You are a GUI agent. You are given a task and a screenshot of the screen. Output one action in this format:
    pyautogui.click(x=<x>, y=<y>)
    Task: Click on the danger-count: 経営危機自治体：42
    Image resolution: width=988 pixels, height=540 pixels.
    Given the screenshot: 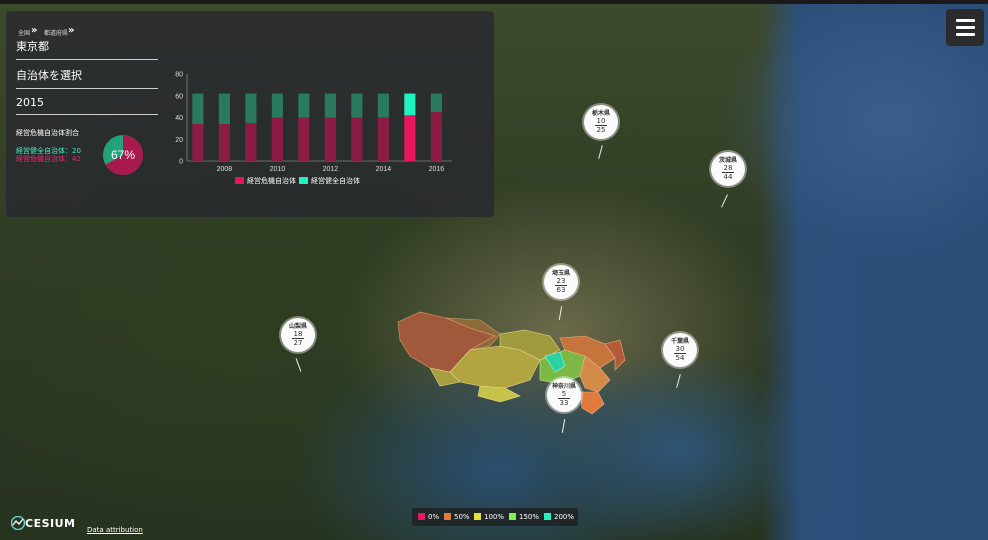 What is the action you would take?
    pyautogui.click(x=48, y=159)
    